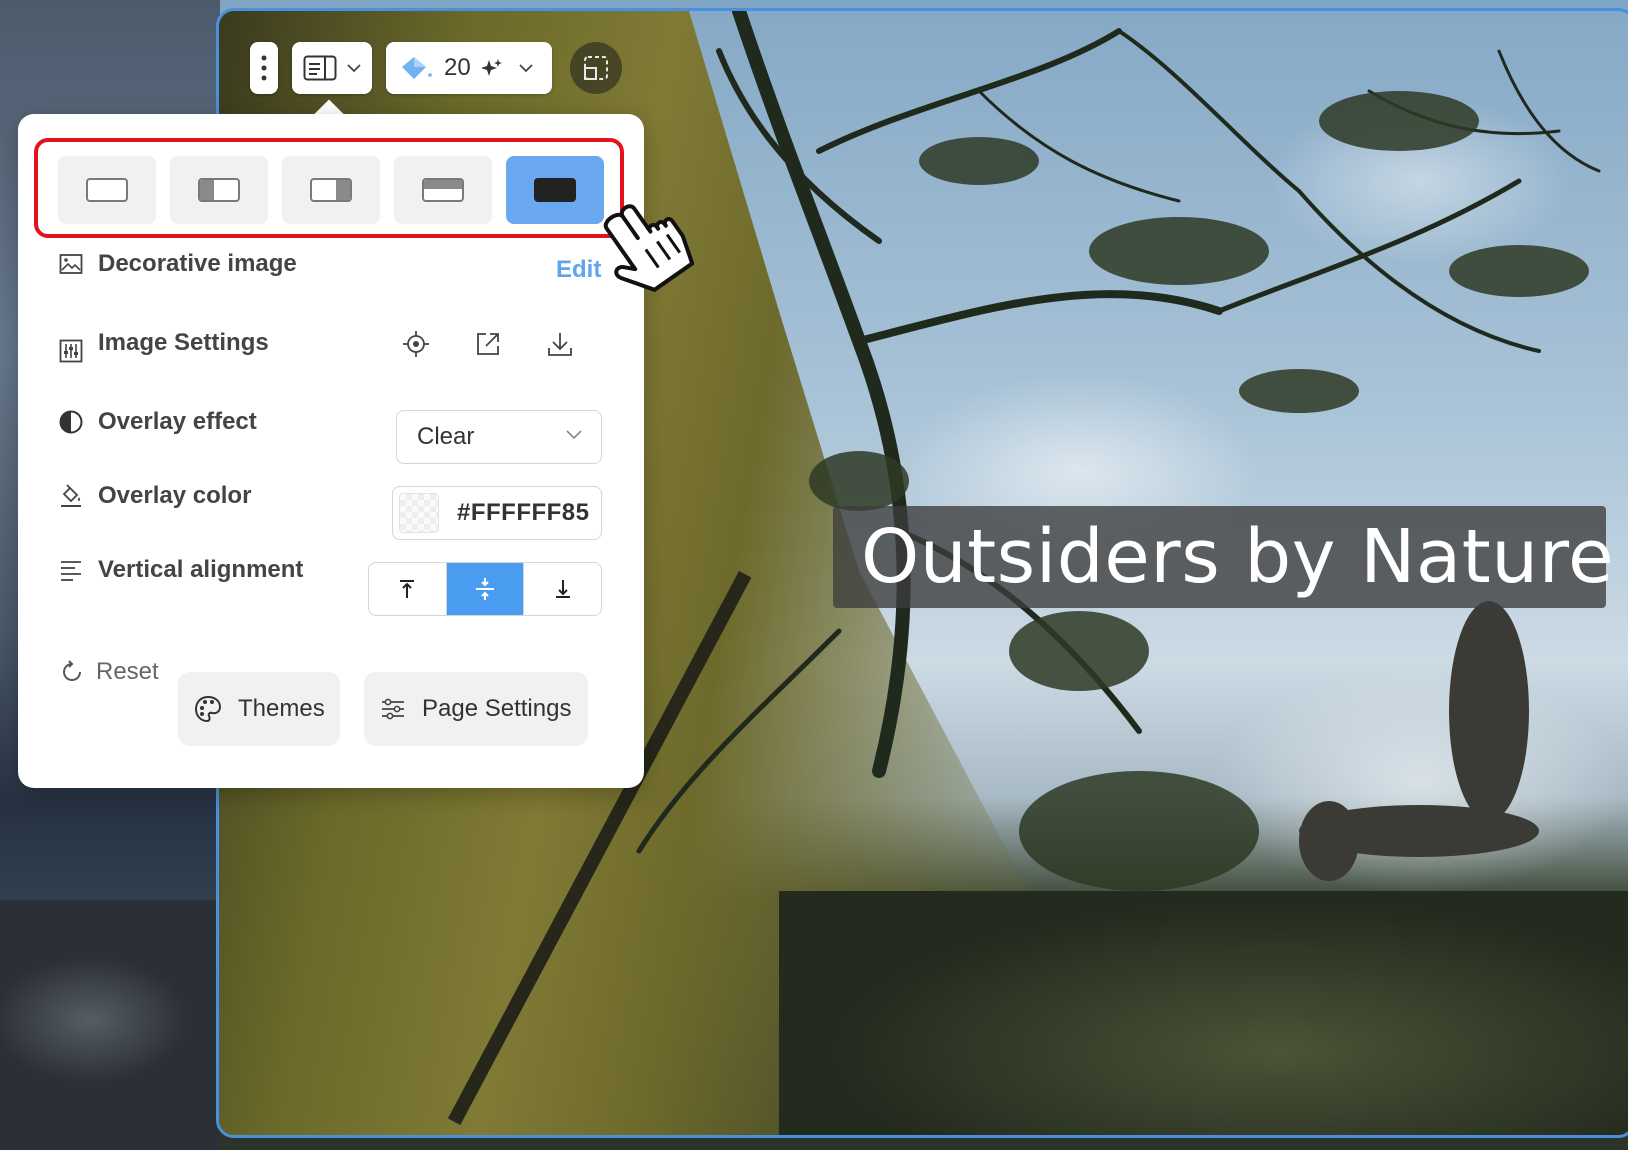  I want to click on image-icon, so click(71, 264).